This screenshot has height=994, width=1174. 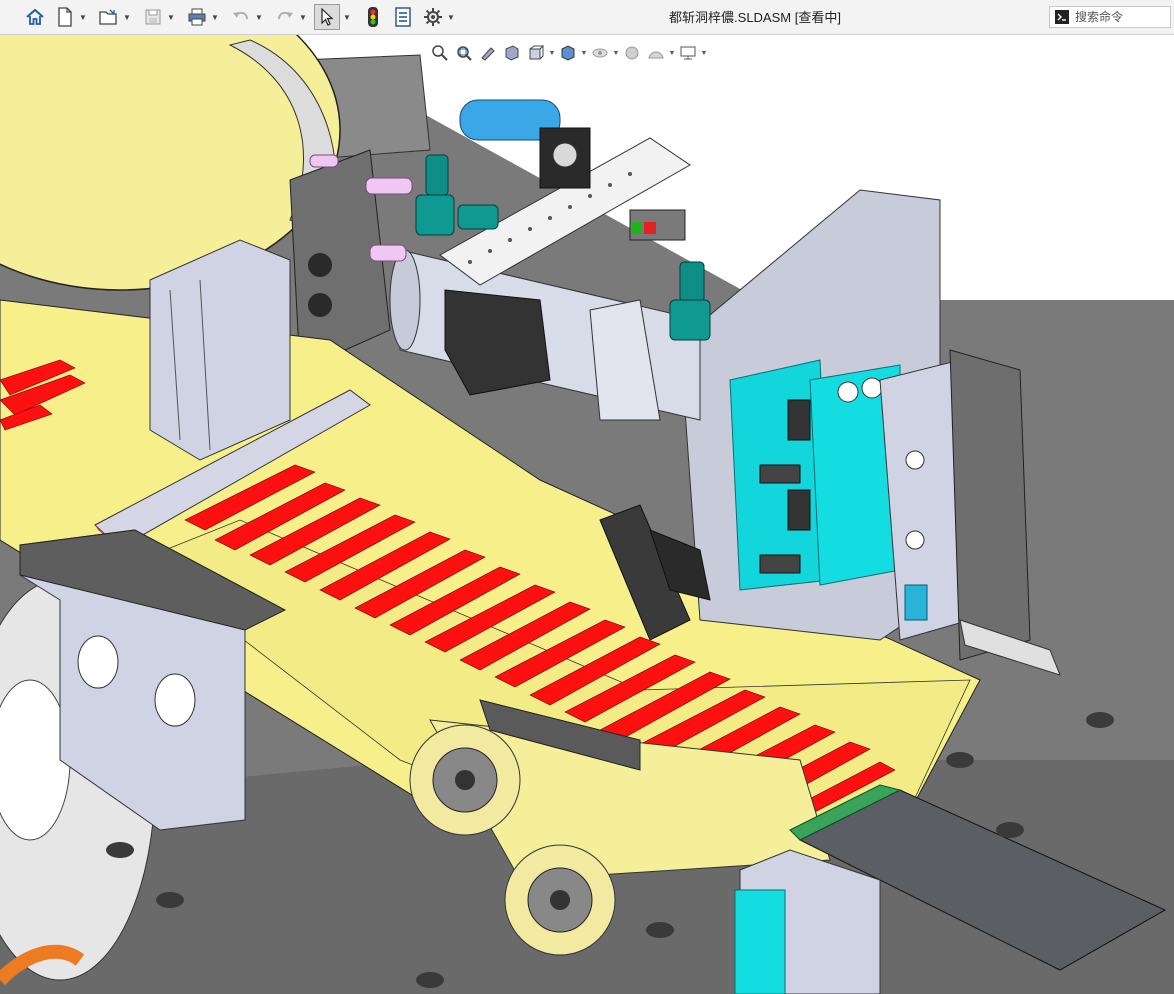 I want to click on display-style-dropdown-icon: ▼, so click(x=584, y=53).